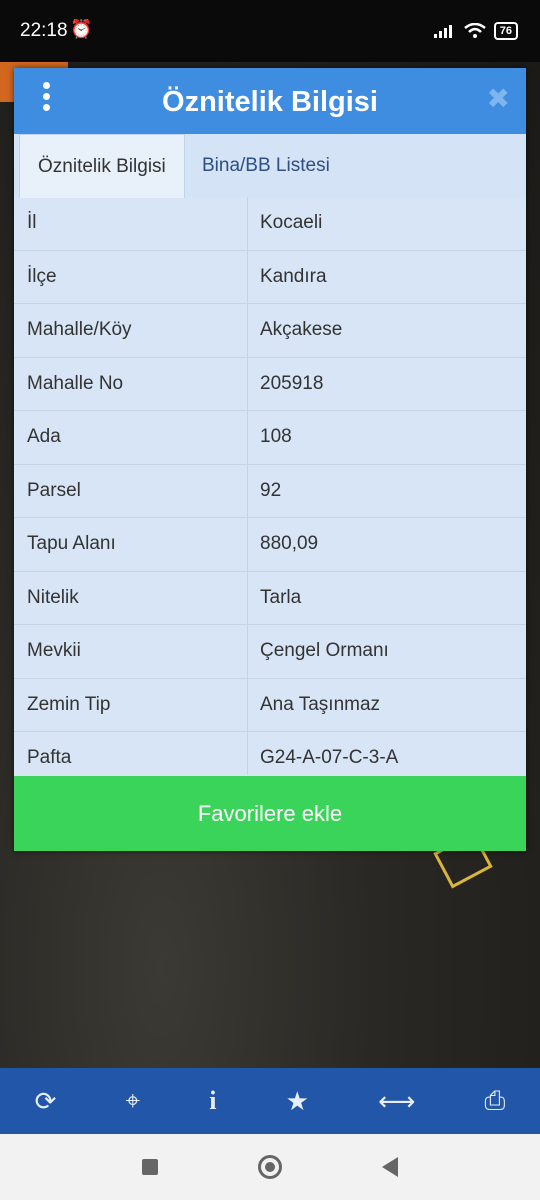  What do you see at coordinates (44, 30) in the screenshot?
I see `status-time: 22:18` at bounding box center [44, 30].